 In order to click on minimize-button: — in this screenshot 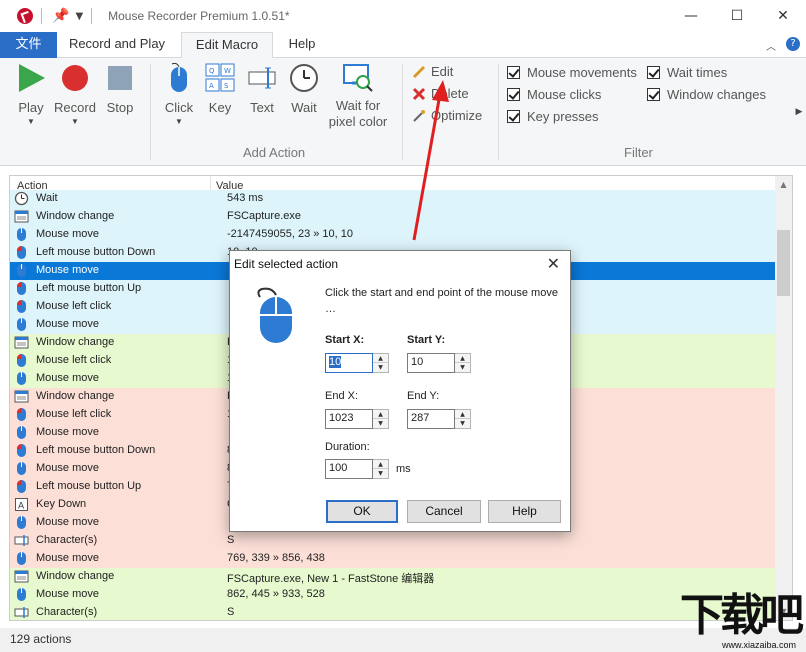, I will do `click(691, 16)`.